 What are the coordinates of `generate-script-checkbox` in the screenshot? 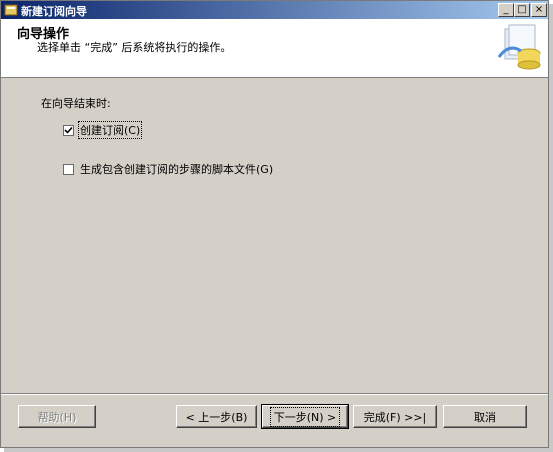 It's located at (68, 169).